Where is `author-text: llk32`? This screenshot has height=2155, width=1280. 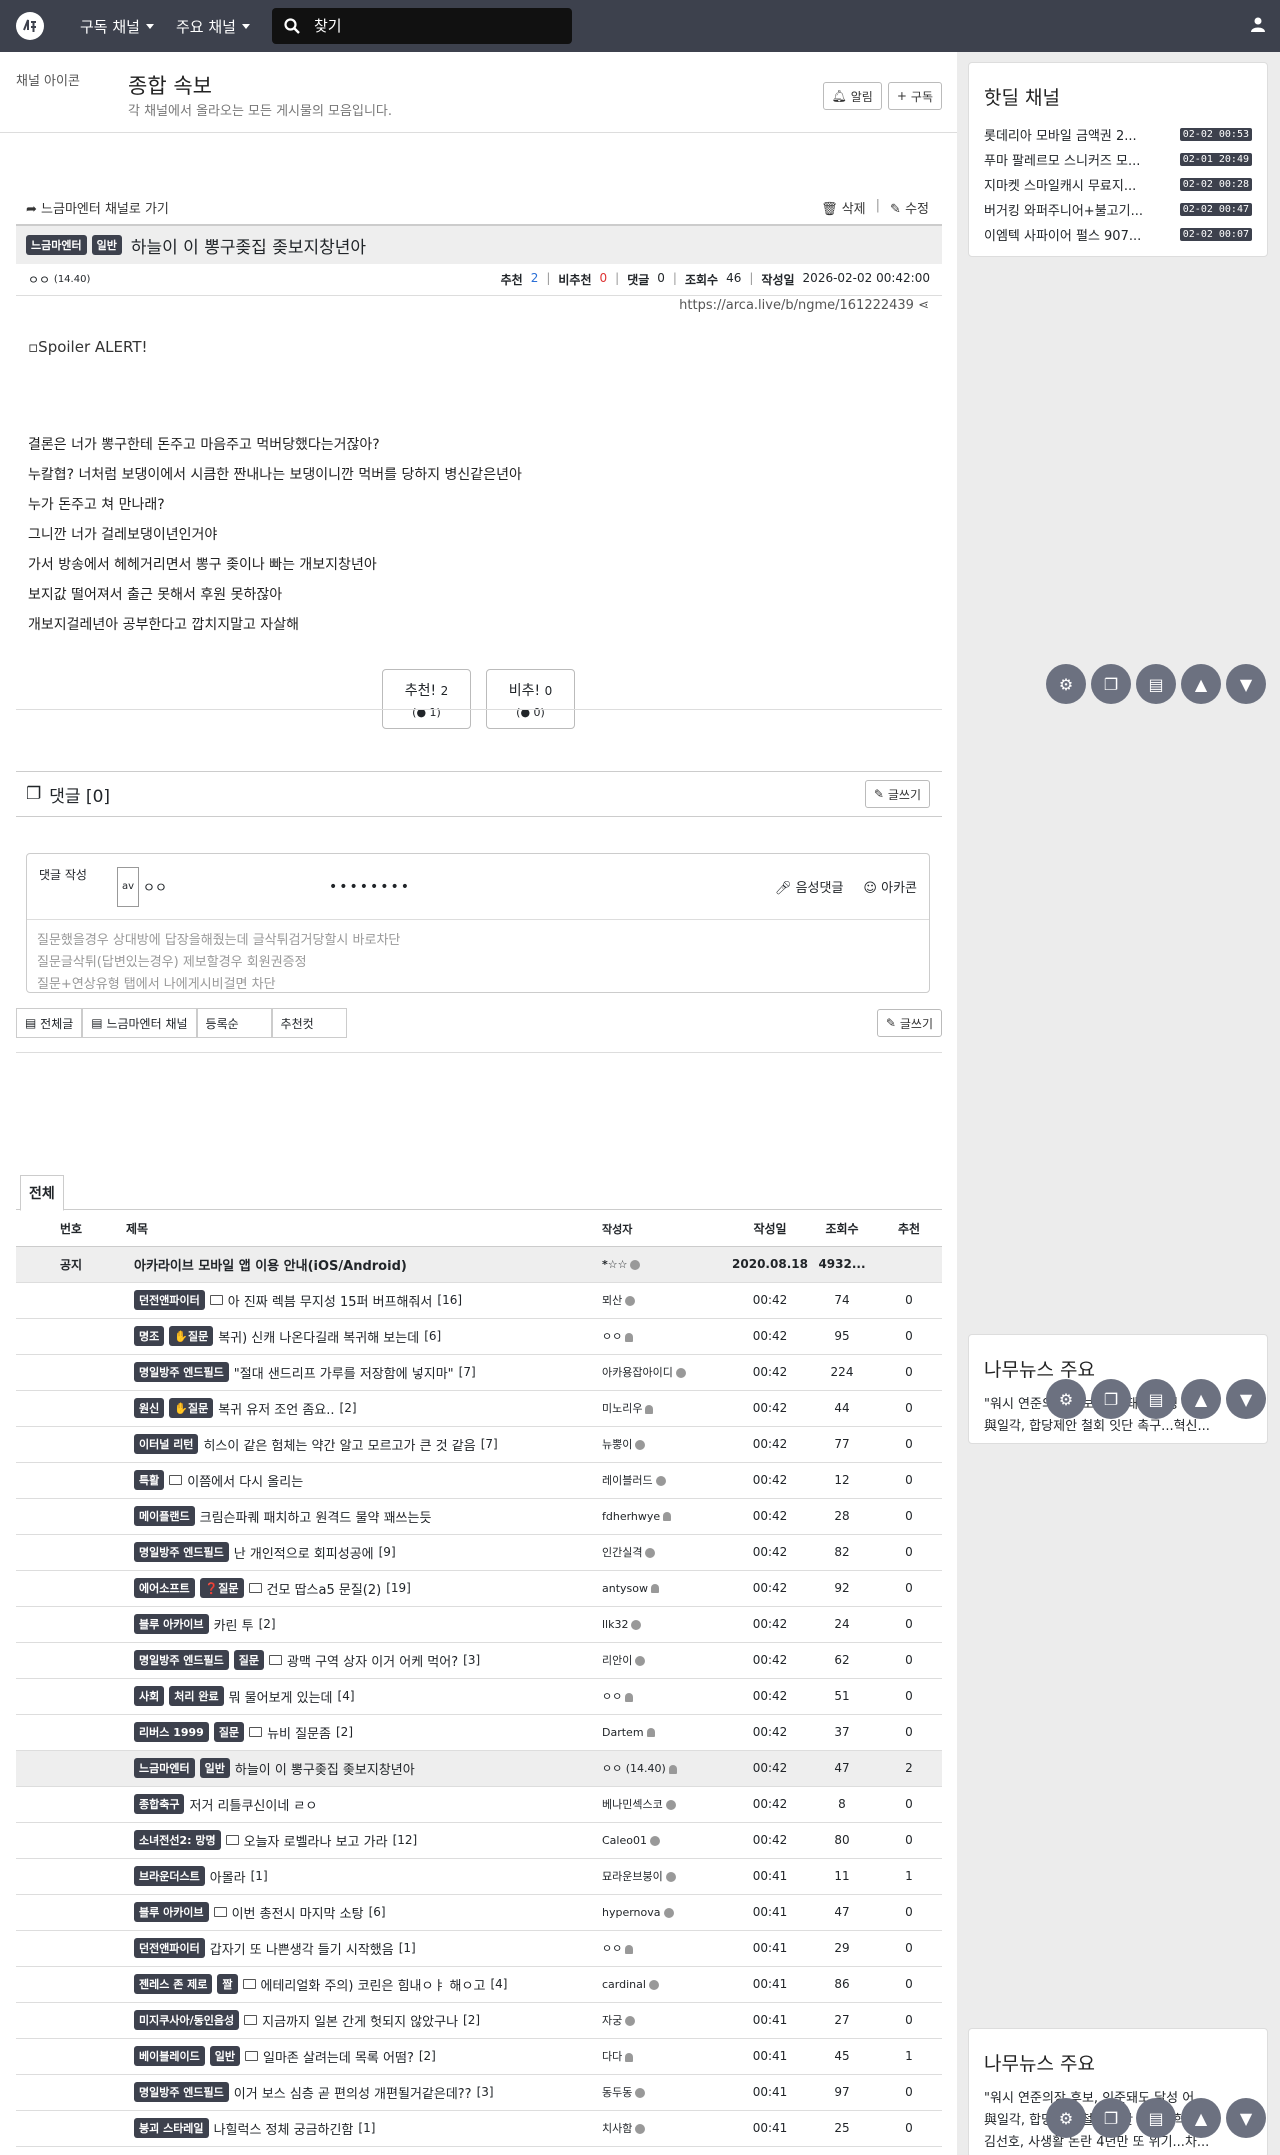 author-text: llk32 is located at coordinates (615, 1624).